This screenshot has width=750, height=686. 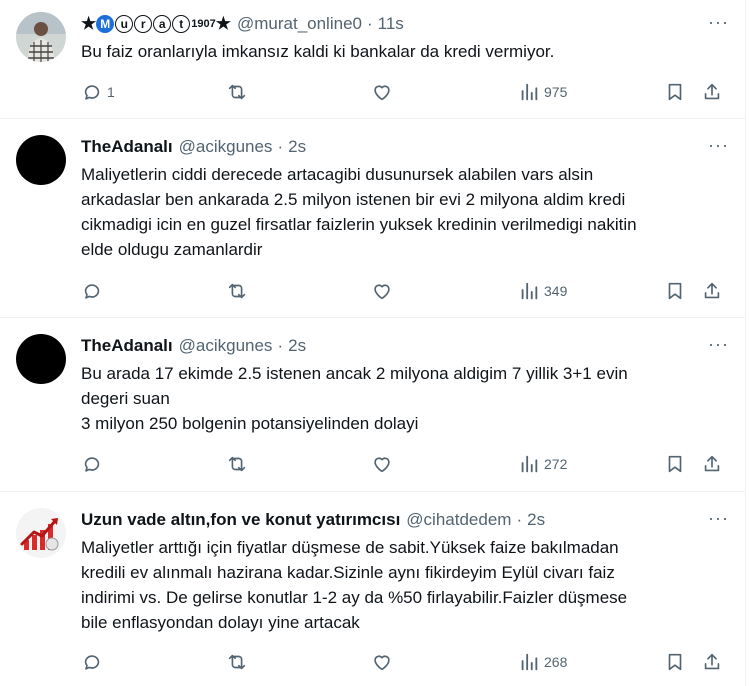 I want to click on views-button: 272, so click(x=542, y=464).